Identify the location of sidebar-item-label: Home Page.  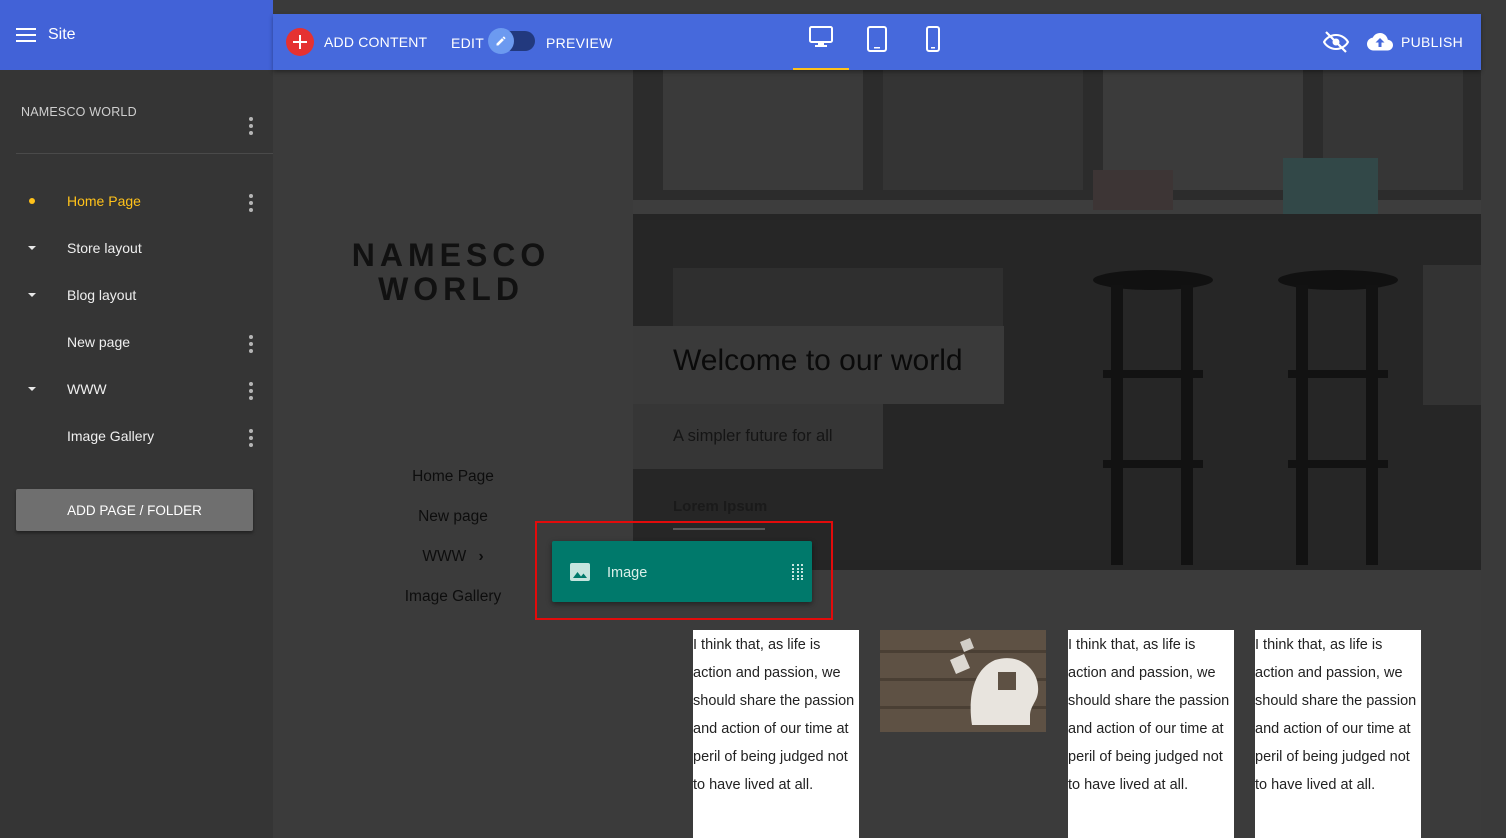
(104, 200).